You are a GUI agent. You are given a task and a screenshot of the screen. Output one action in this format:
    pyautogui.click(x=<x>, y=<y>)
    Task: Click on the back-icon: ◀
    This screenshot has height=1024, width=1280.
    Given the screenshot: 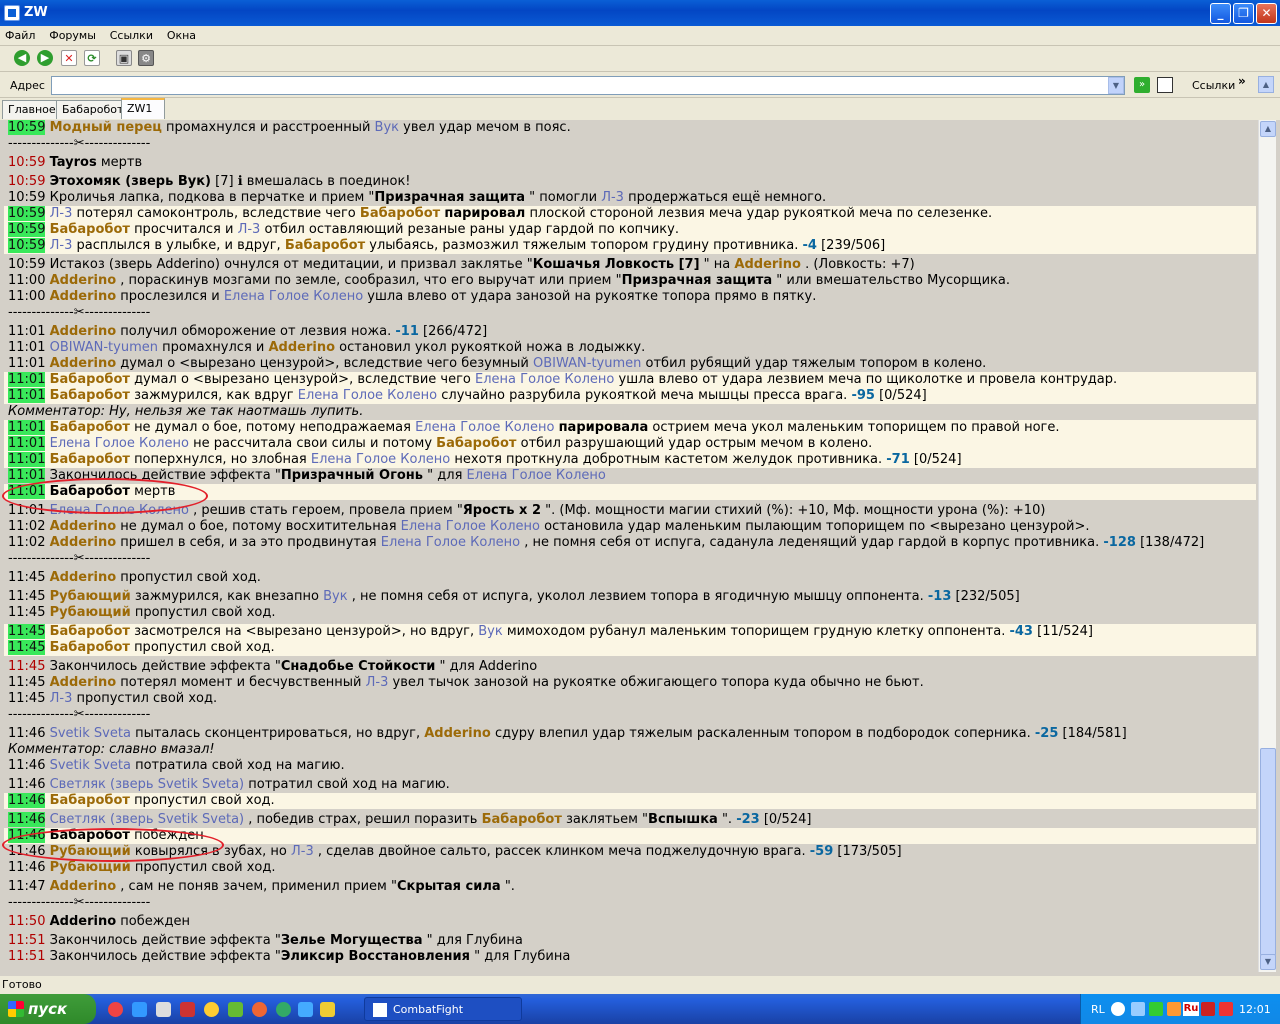 What is the action you would take?
    pyautogui.click(x=22, y=58)
    